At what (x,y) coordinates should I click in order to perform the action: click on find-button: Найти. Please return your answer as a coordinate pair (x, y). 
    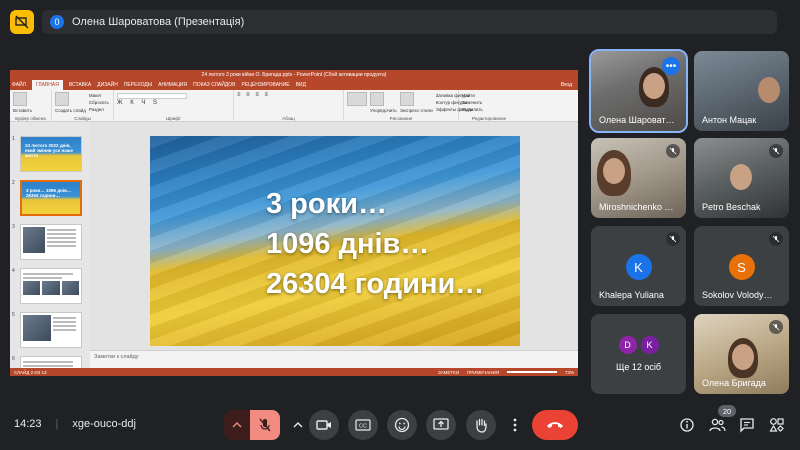
    Looking at the image, I should click on (489, 95).